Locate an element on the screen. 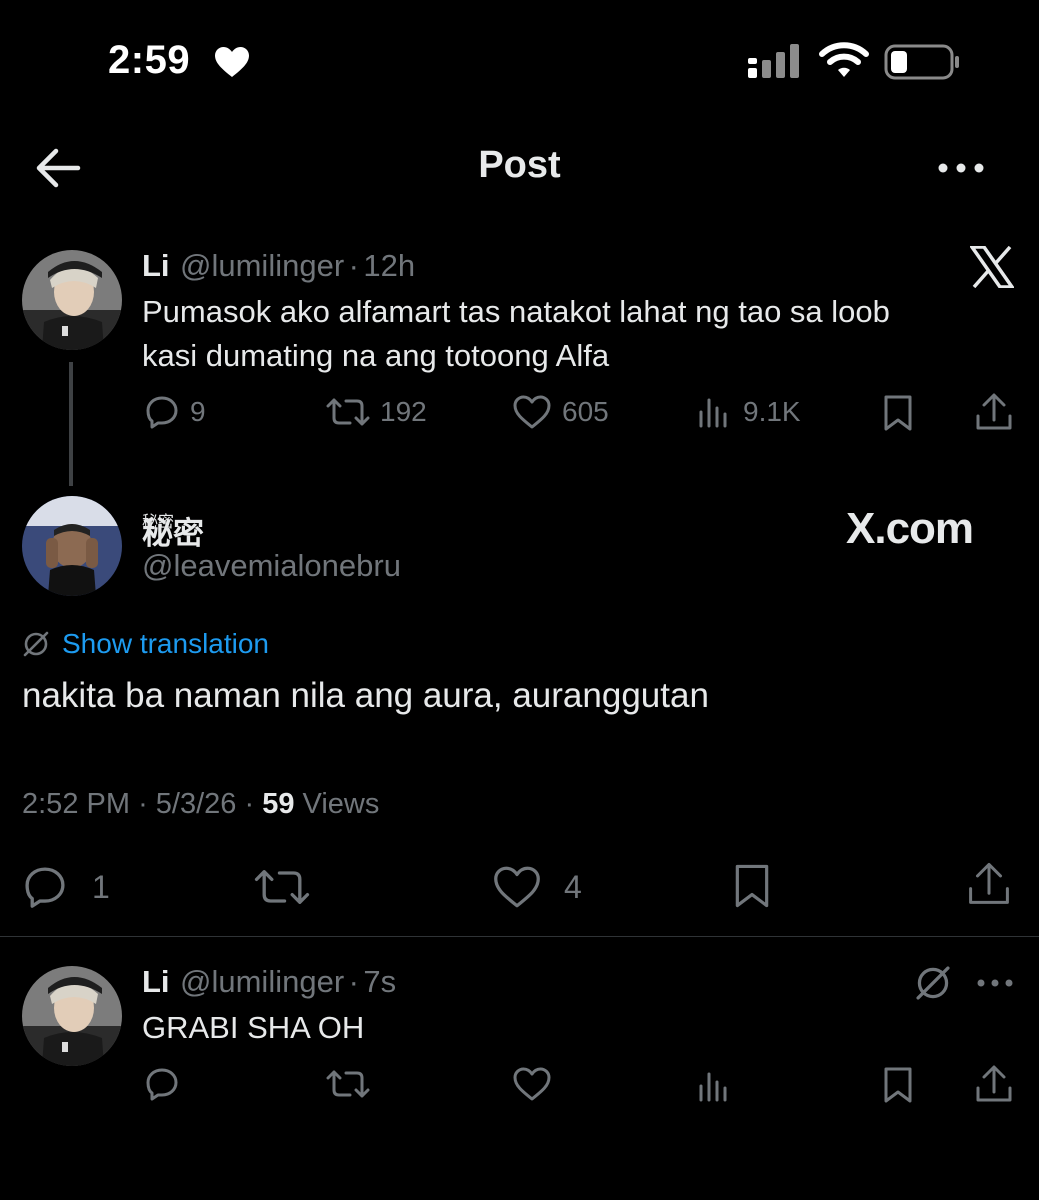 The width and height of the screenshot is (1039, 1200). repost-button: 192 is located at coordinates (376, 412).